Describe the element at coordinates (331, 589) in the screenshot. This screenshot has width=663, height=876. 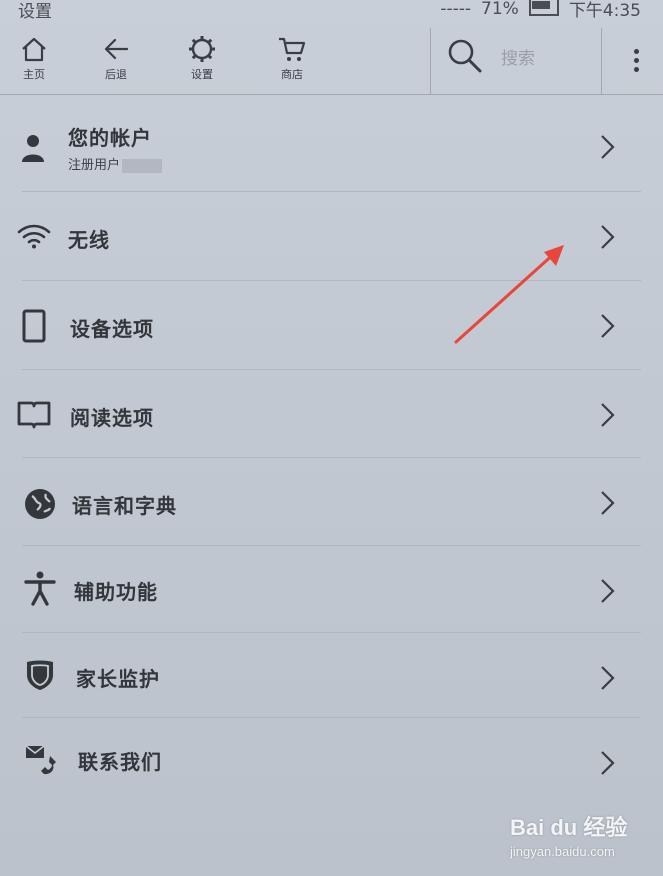
I see `settings-item-accessibility: 辅助功能` at that location.